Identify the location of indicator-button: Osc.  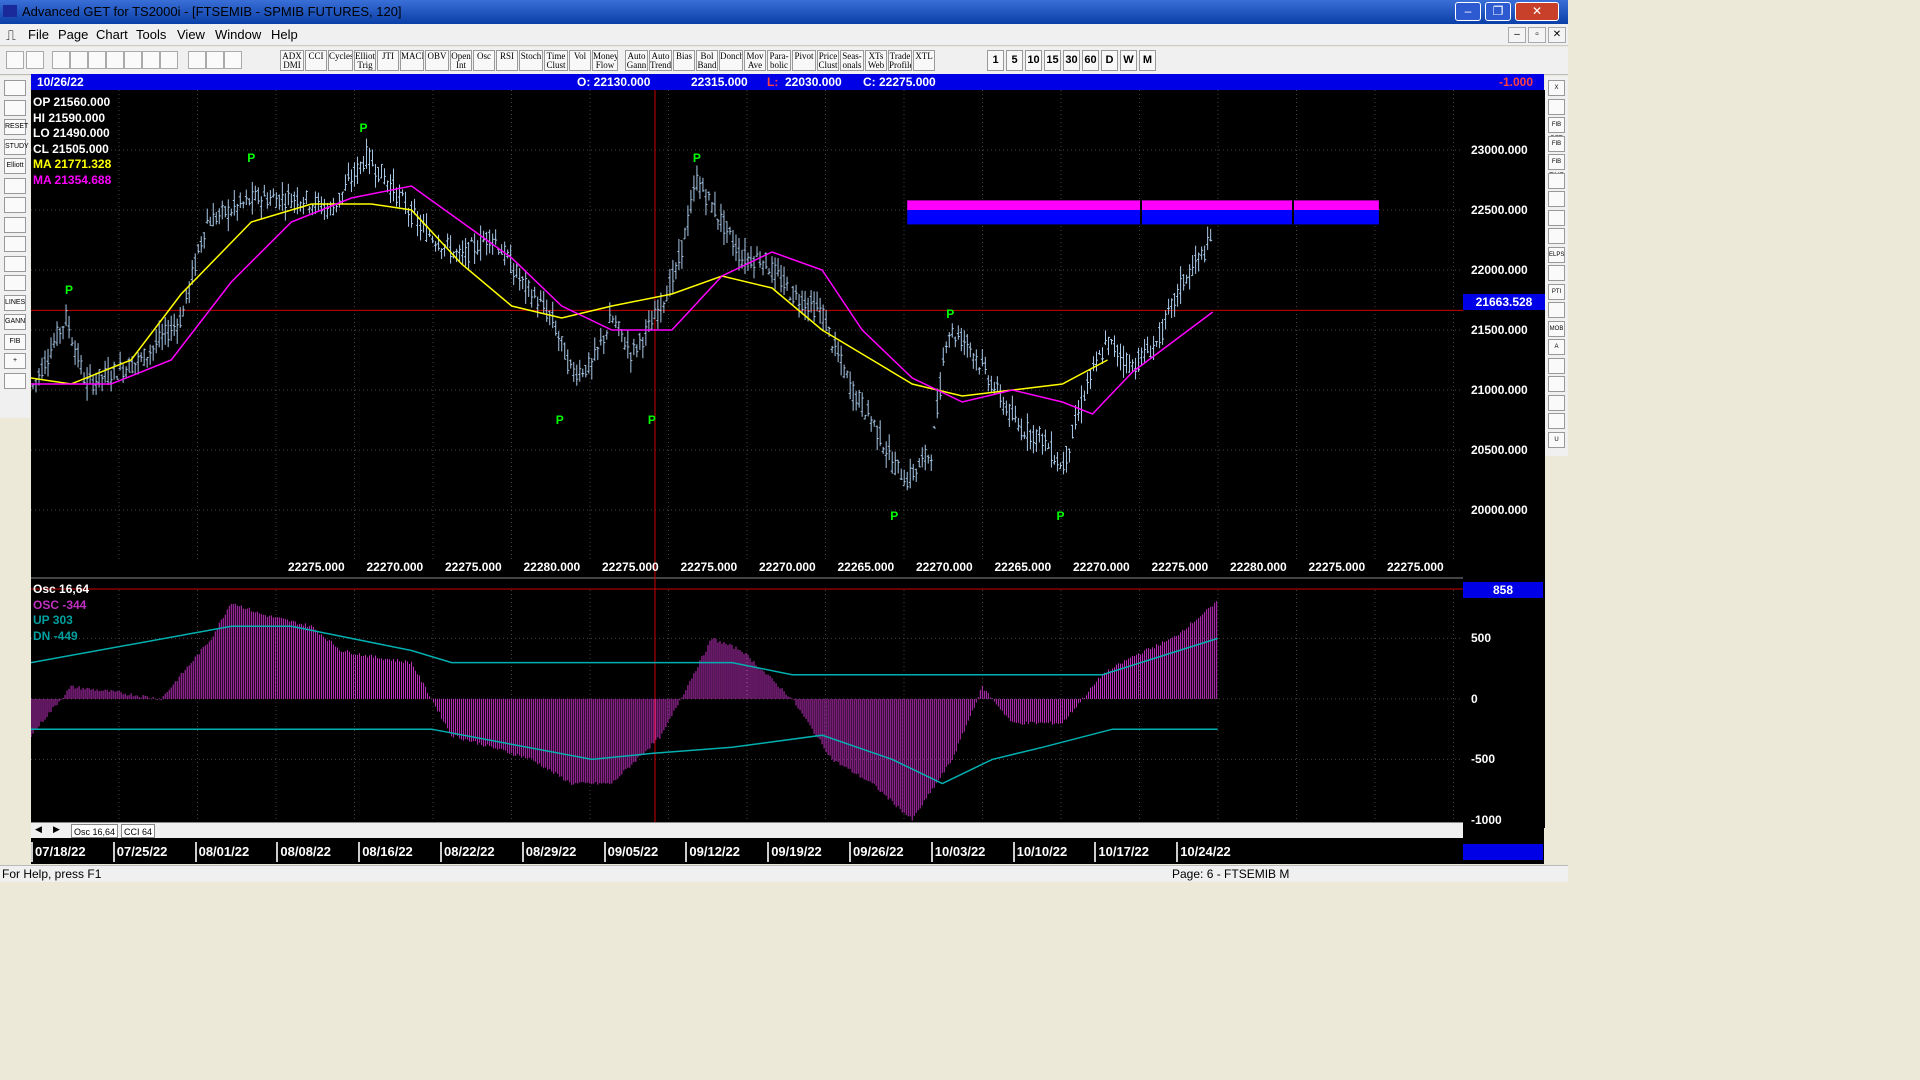
(484, 60).